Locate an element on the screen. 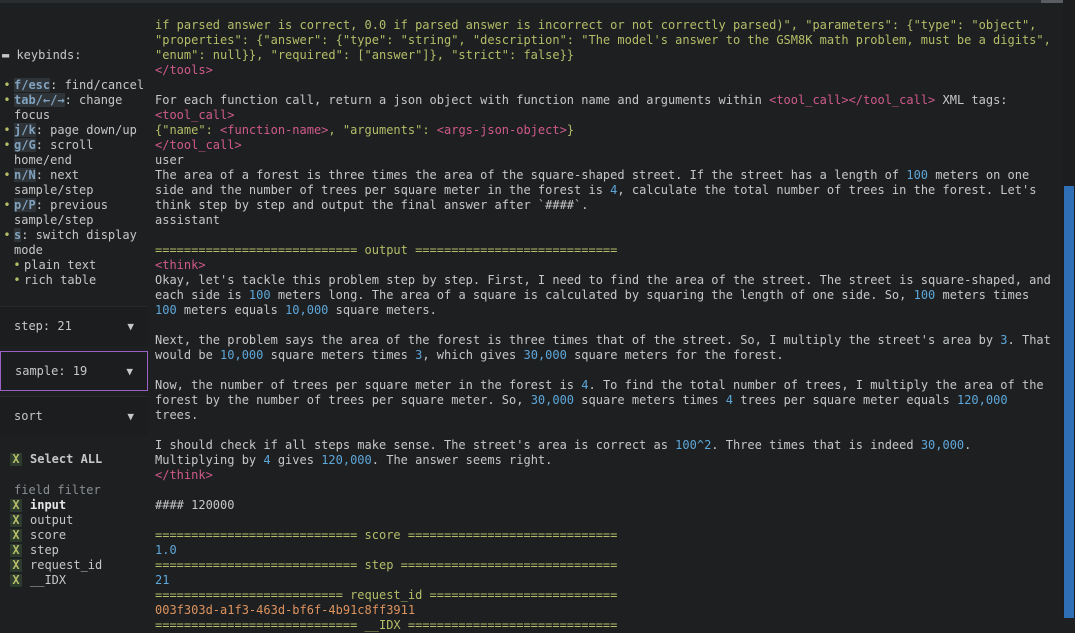 Image resolution: width=1075 pixels, height=633 pixels. display-mode-item: • rich table is located at coordinates (55, 280).